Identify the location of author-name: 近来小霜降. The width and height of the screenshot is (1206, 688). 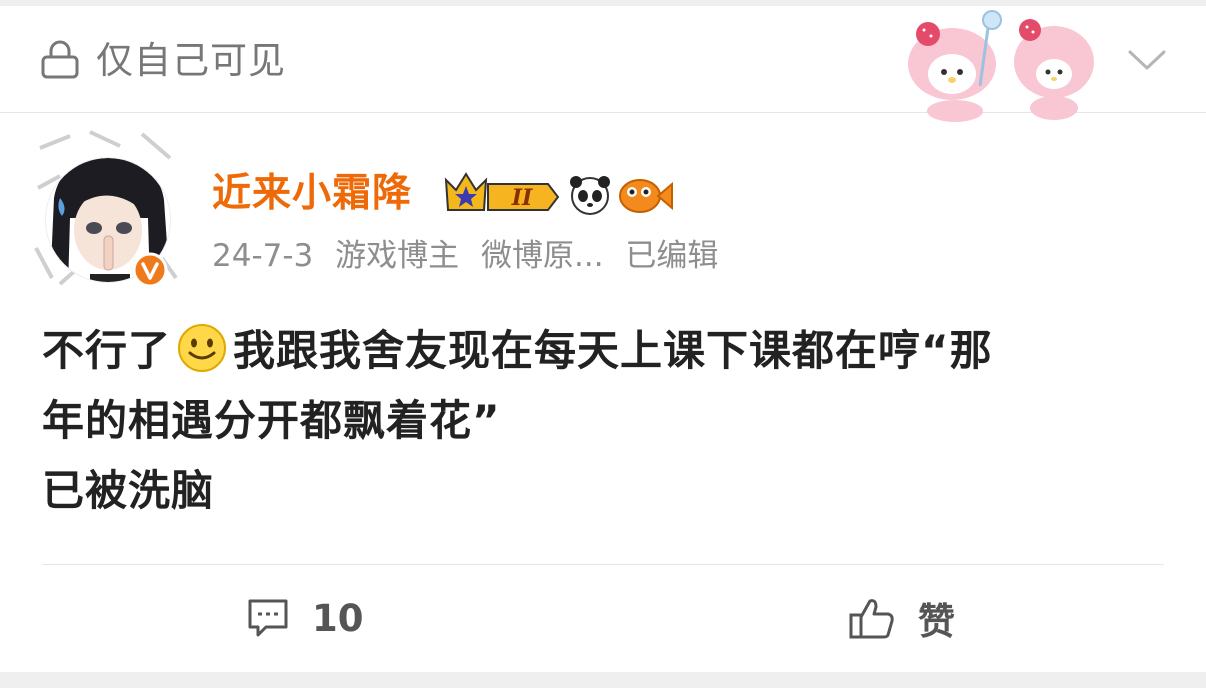
(312, 194).